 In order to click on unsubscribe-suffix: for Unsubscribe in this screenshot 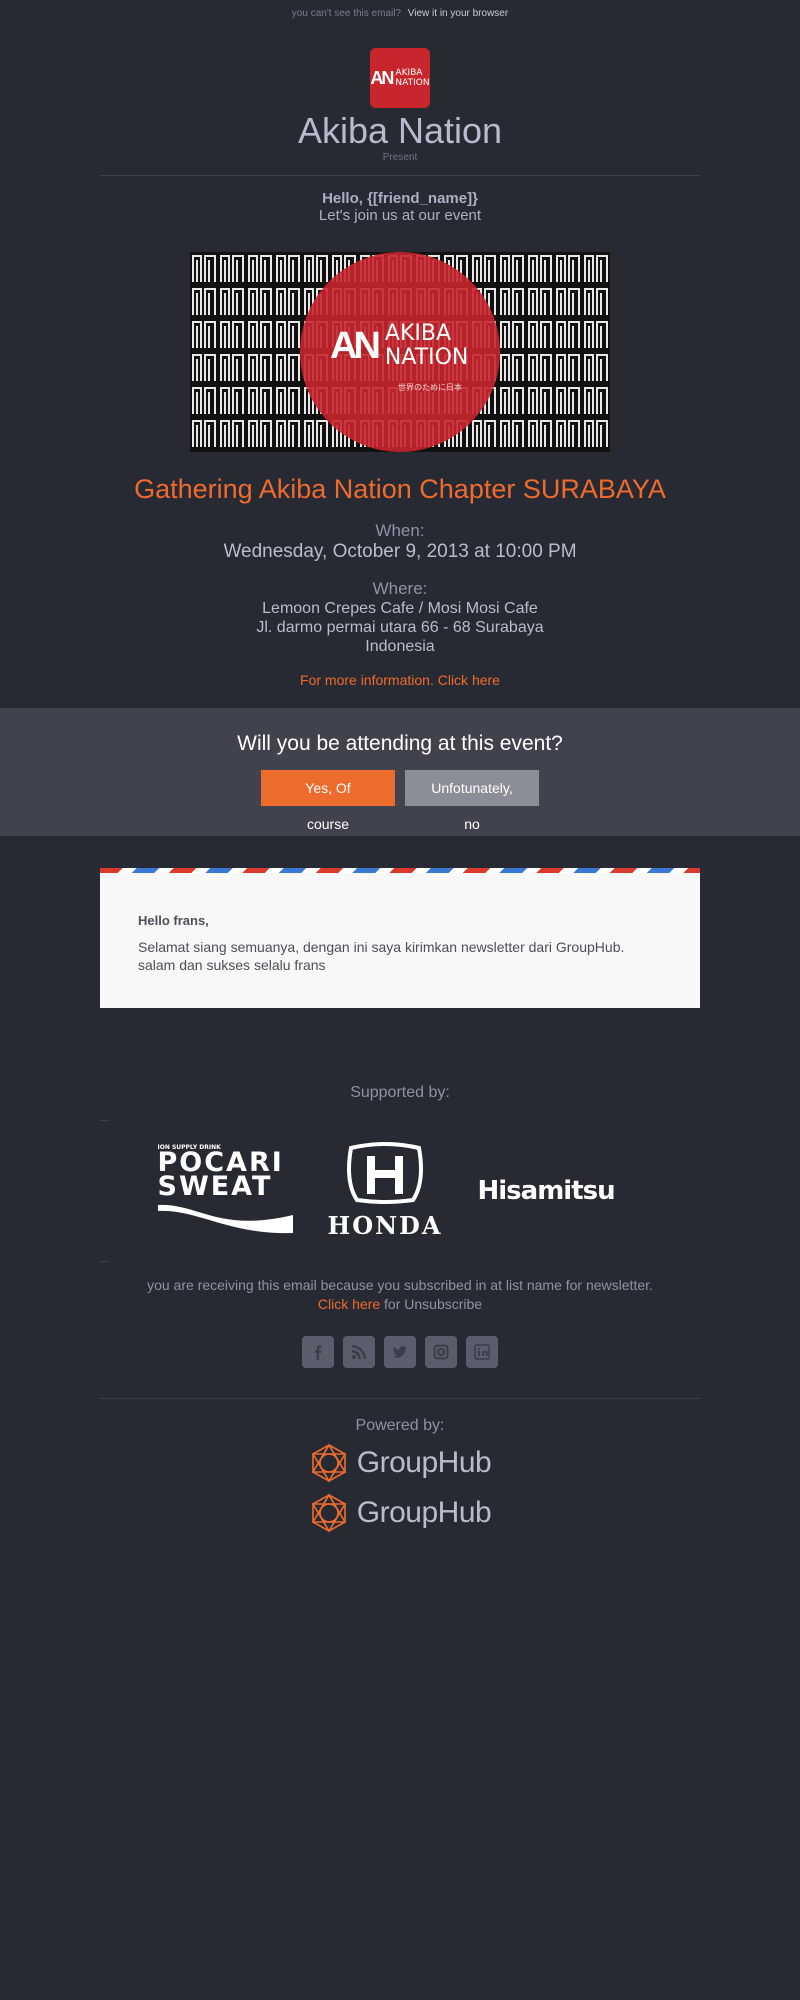, I will do `click(431, 1304)`.